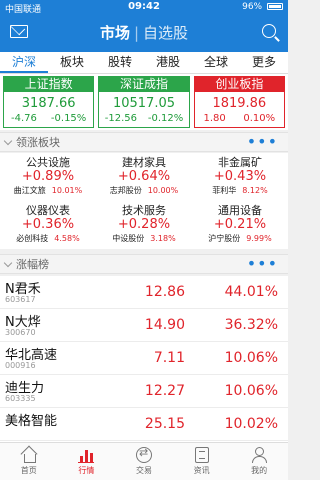 The width and height of the screenshot is (320, 480). What do you see at coordinates (164, 424) in the screenshot?
I see `stock-price: 25.15` at bounding box center [164, 424].